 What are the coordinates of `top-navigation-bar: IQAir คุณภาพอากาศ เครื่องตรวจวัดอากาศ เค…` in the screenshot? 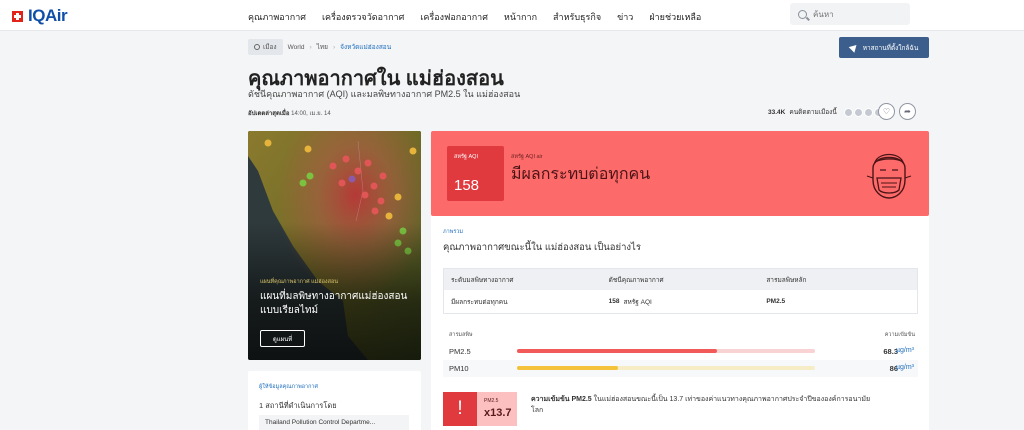 It's located at (512, 15).